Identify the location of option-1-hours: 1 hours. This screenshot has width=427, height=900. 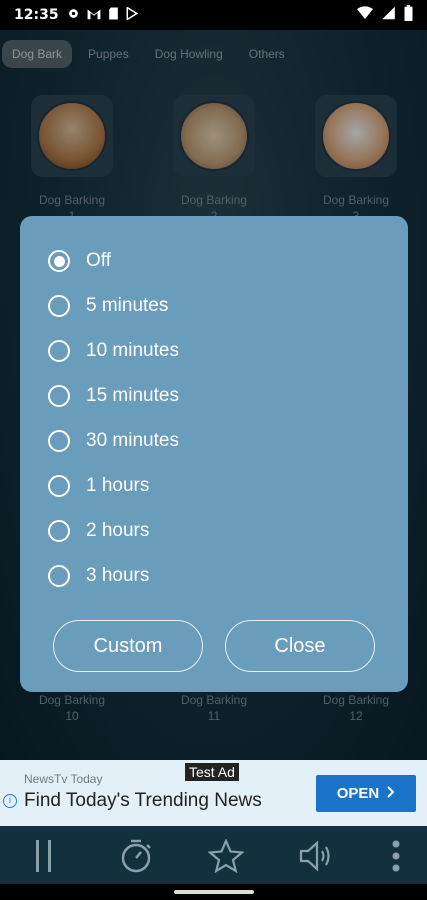
(98, 486).